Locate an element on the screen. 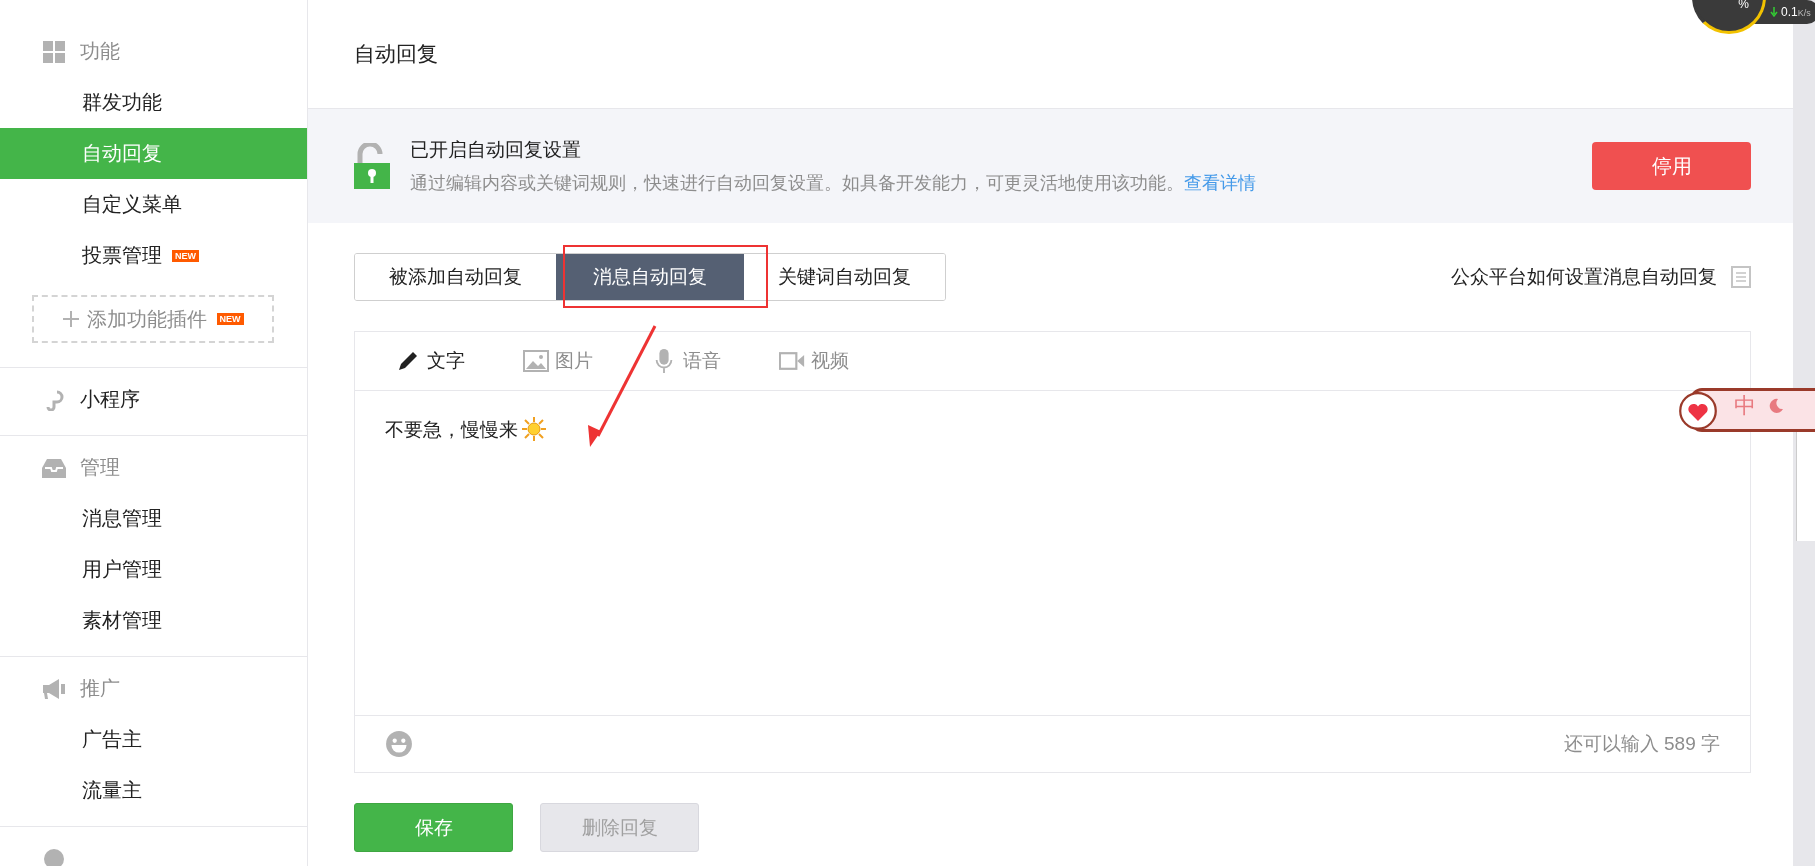 The width and height of the screenshot is (1815, 866). moon-icon is located at coordinates (1776, 406).